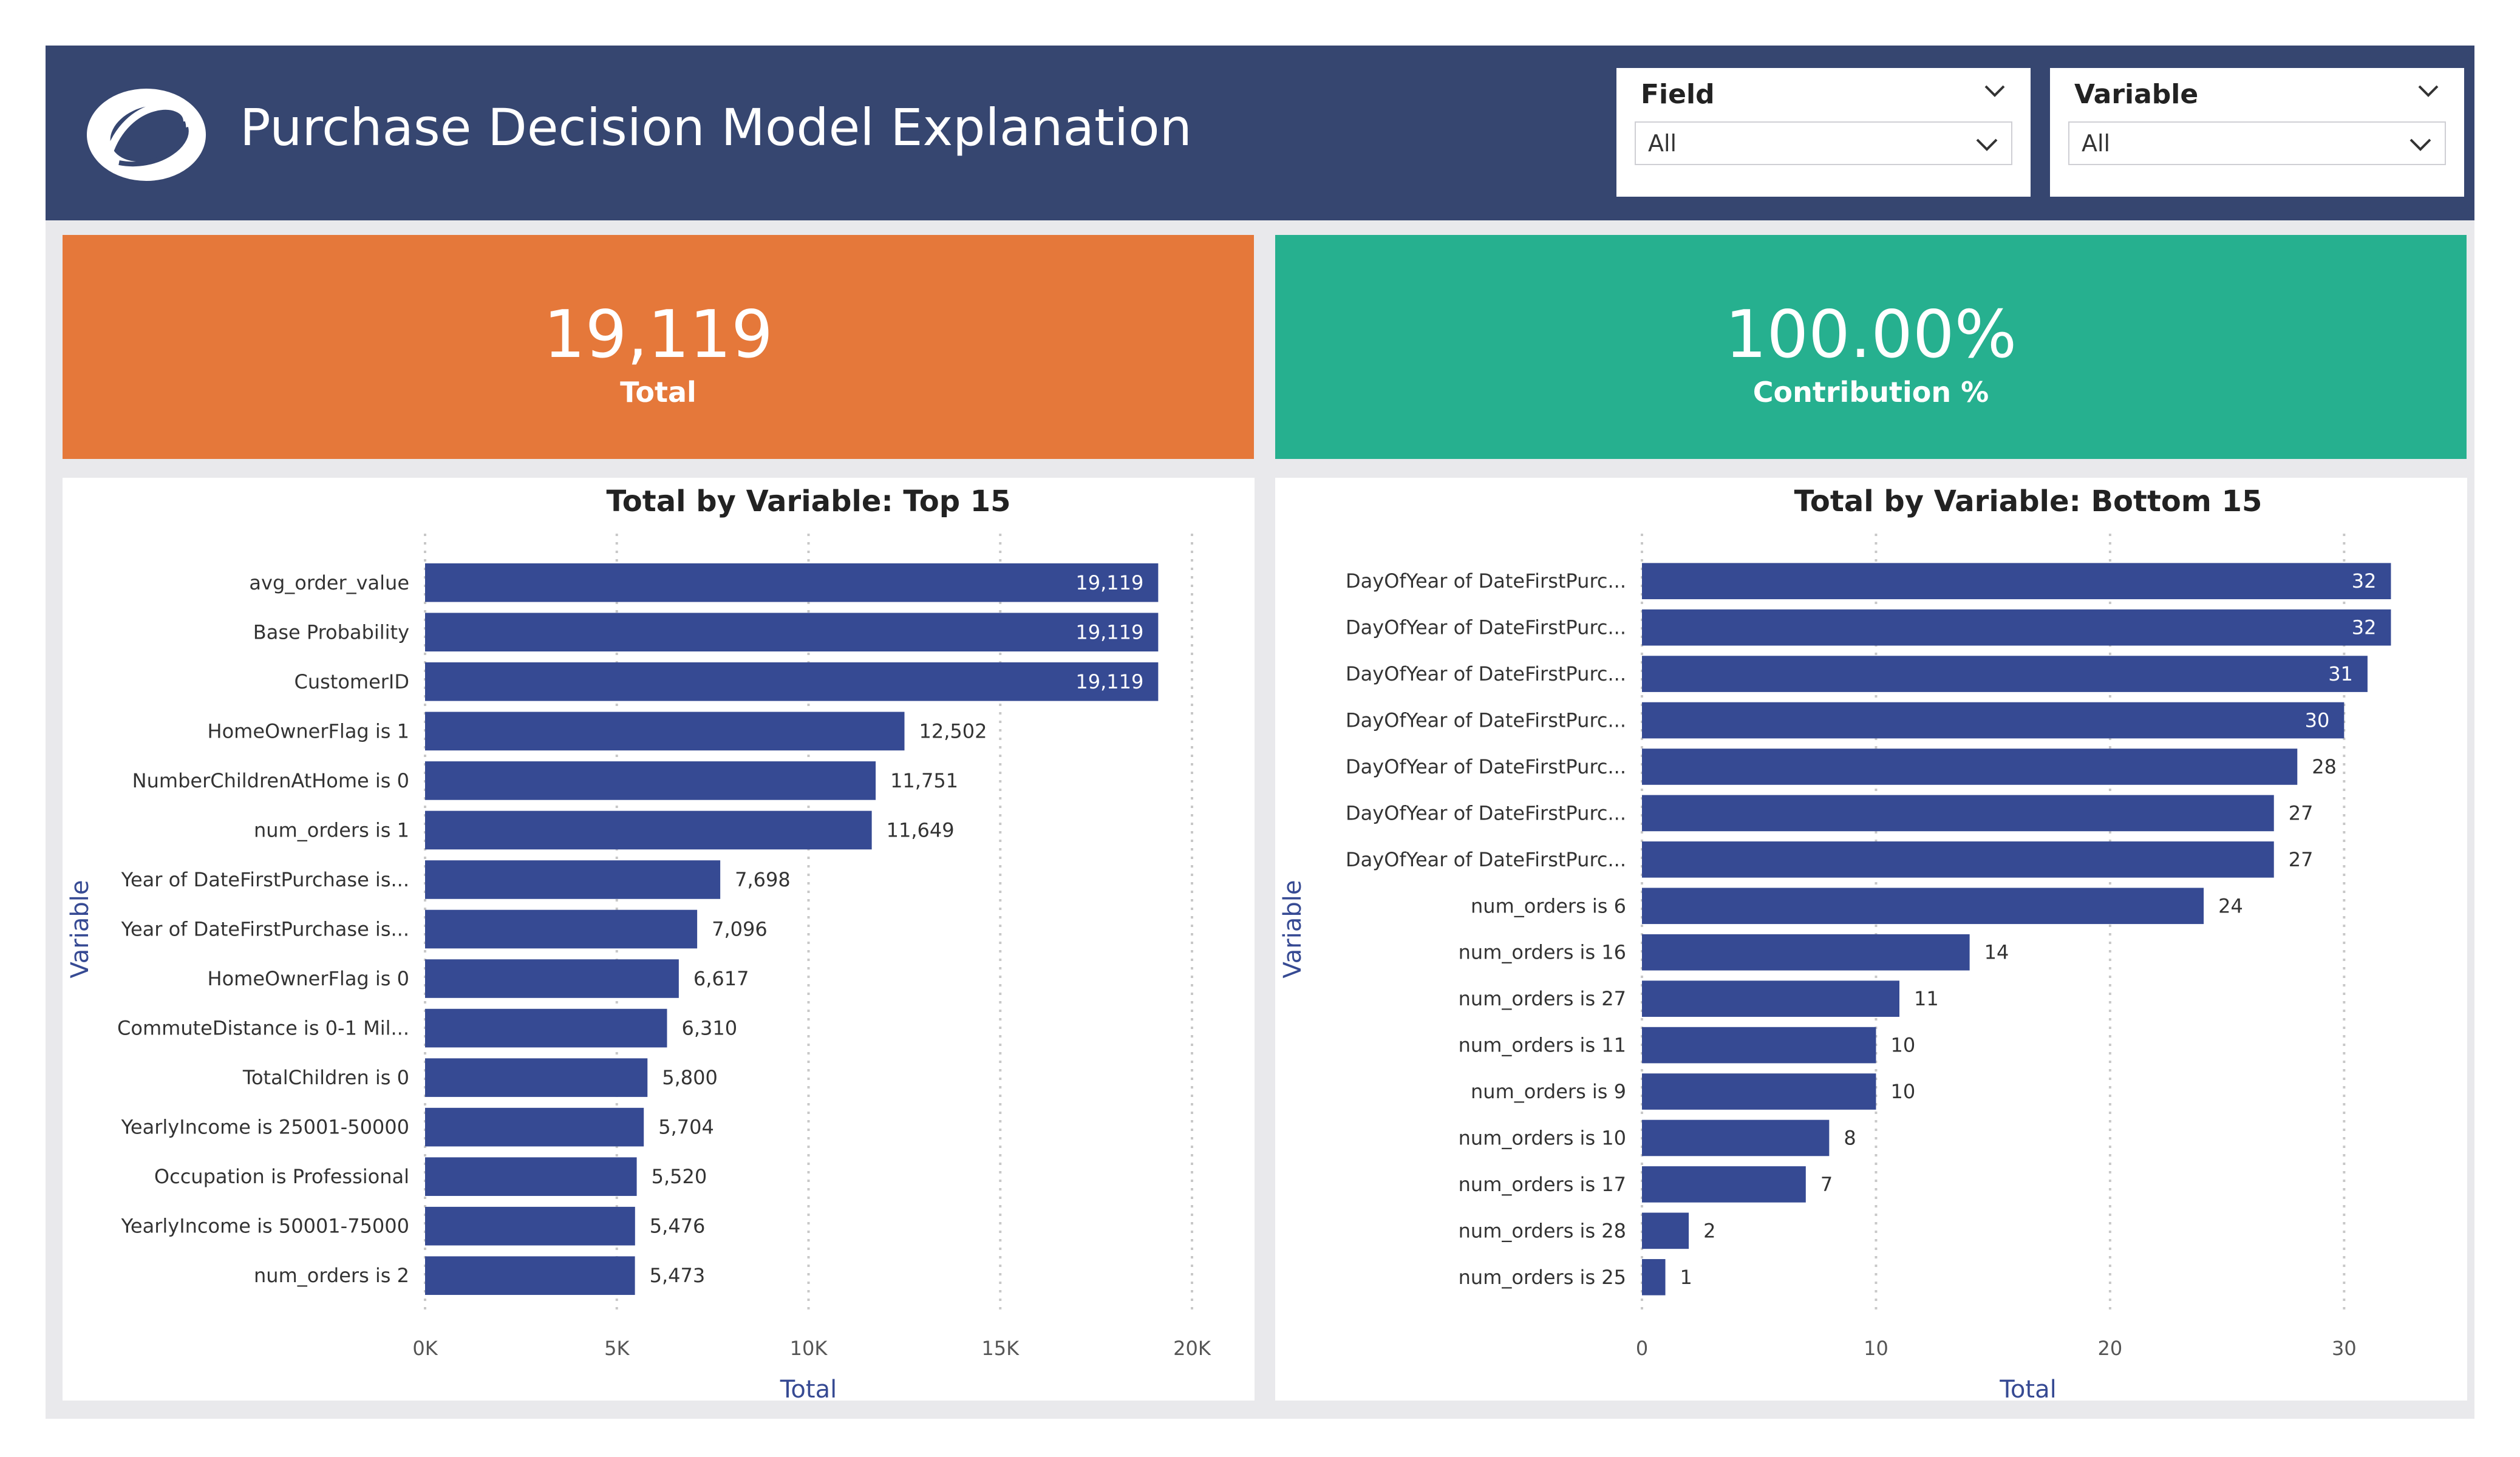  Describe the element at coordinates (2324, 766) in the screenshot. I see `bottom15-data-label: 28` at that location.